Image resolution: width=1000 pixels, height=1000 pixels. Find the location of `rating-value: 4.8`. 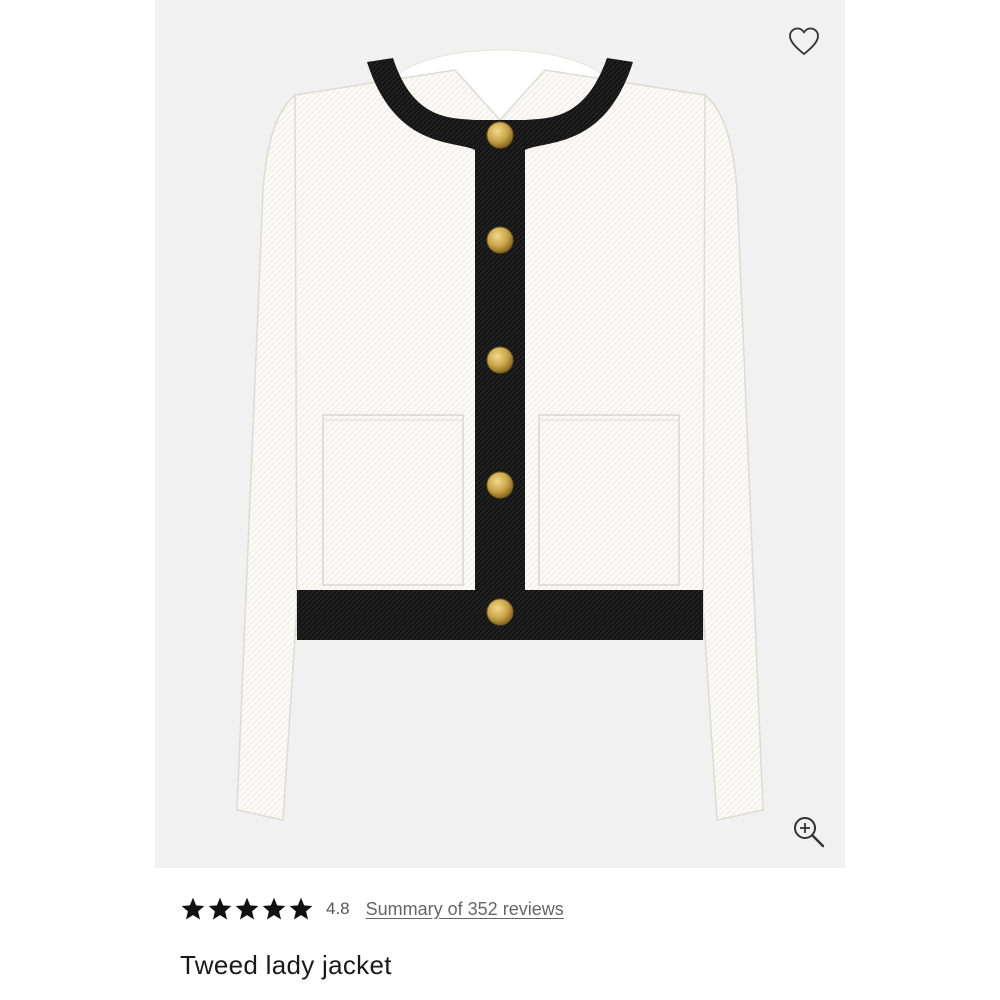

rating-value: 4.8 is located at coordinates (338, 908).